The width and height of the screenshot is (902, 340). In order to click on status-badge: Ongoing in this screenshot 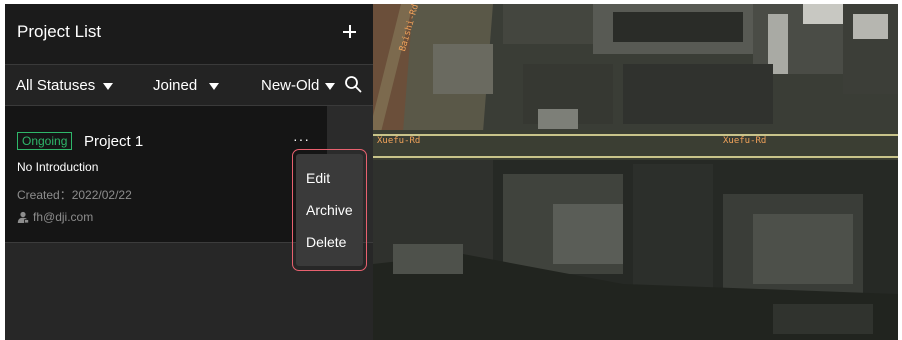, I will do `click(45, 141)`.